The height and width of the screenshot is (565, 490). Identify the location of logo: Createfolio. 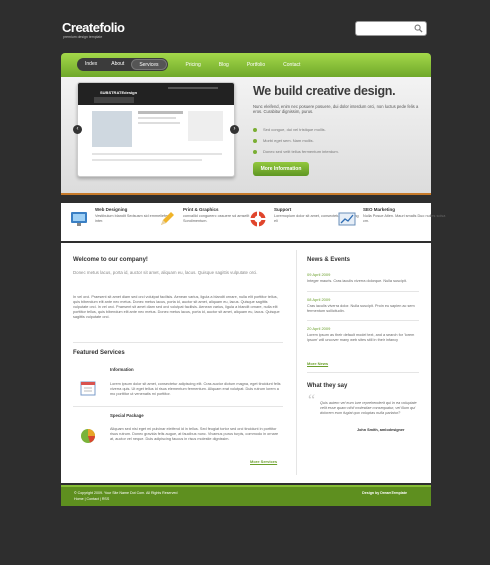
(93, 27).